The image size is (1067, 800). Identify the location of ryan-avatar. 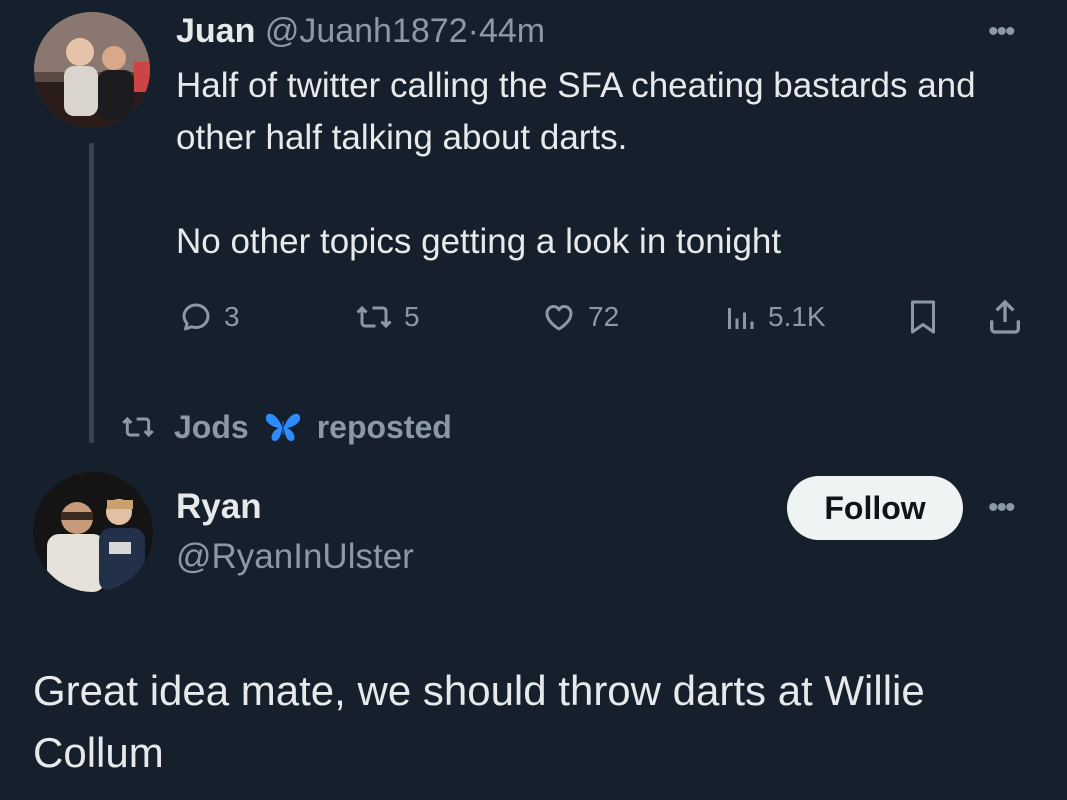
(93, 532).